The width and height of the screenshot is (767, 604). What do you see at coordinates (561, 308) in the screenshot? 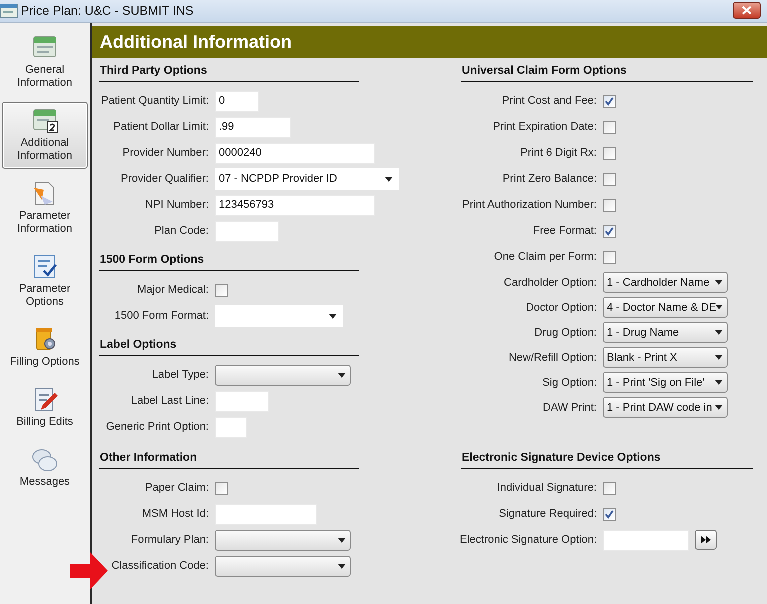
I see `field-label: Doctor Option:` at bounding box center [561, 308].